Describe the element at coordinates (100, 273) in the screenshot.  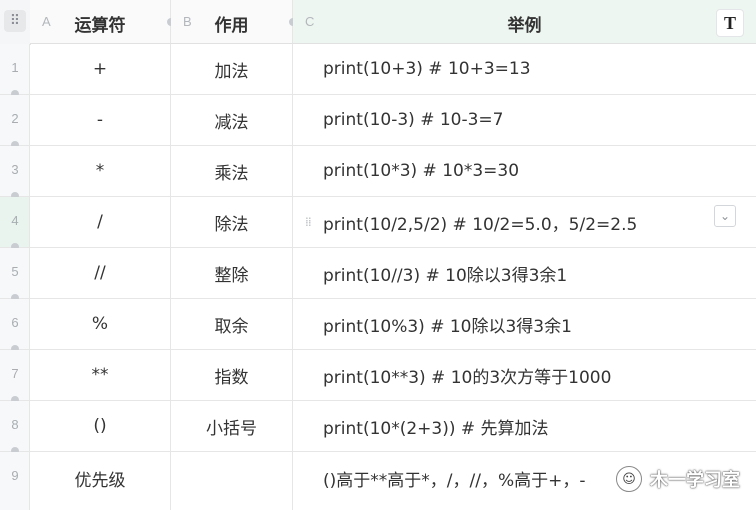
I see `operator-cell: //` at that location.